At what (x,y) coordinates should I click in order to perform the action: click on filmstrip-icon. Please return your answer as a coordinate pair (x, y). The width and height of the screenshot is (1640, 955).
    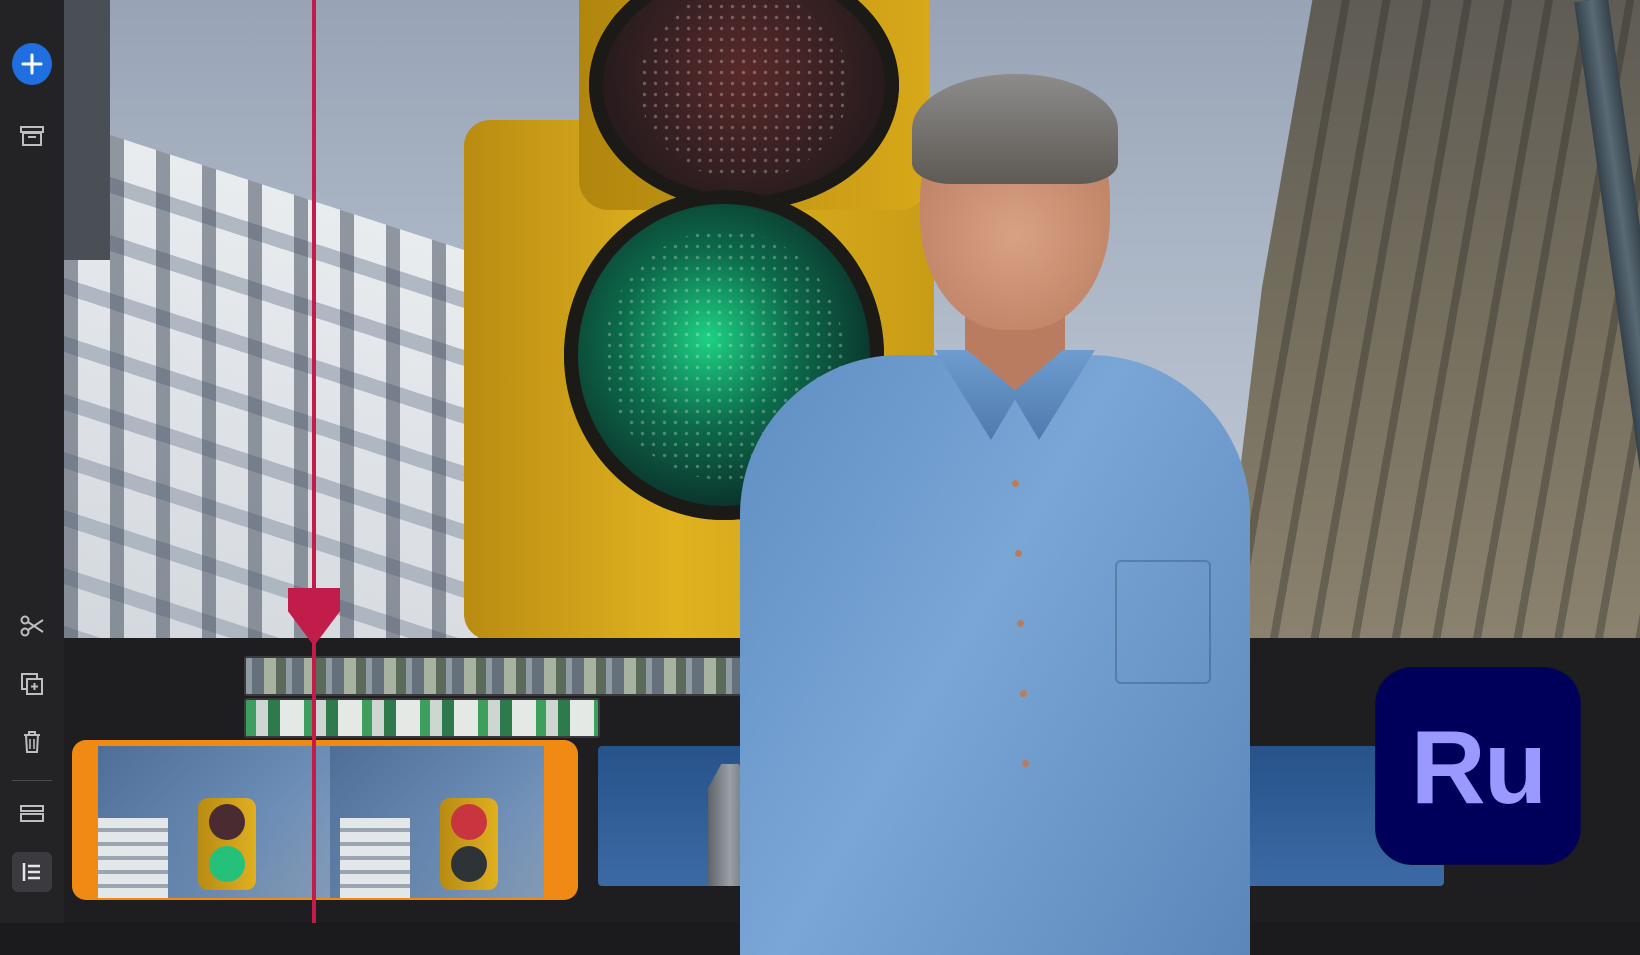
    Looking at the image, I should click on (32, 813).